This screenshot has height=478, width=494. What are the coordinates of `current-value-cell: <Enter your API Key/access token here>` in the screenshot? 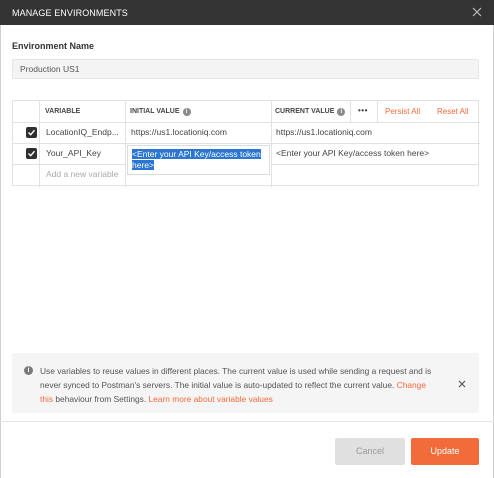 It's located at (376, 153).